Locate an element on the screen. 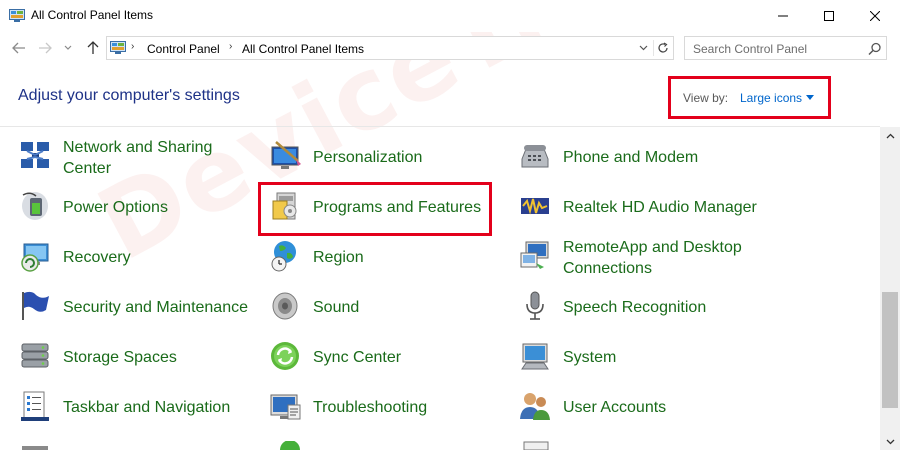  troubleshooting-icon is located at coordinates (285, 407).